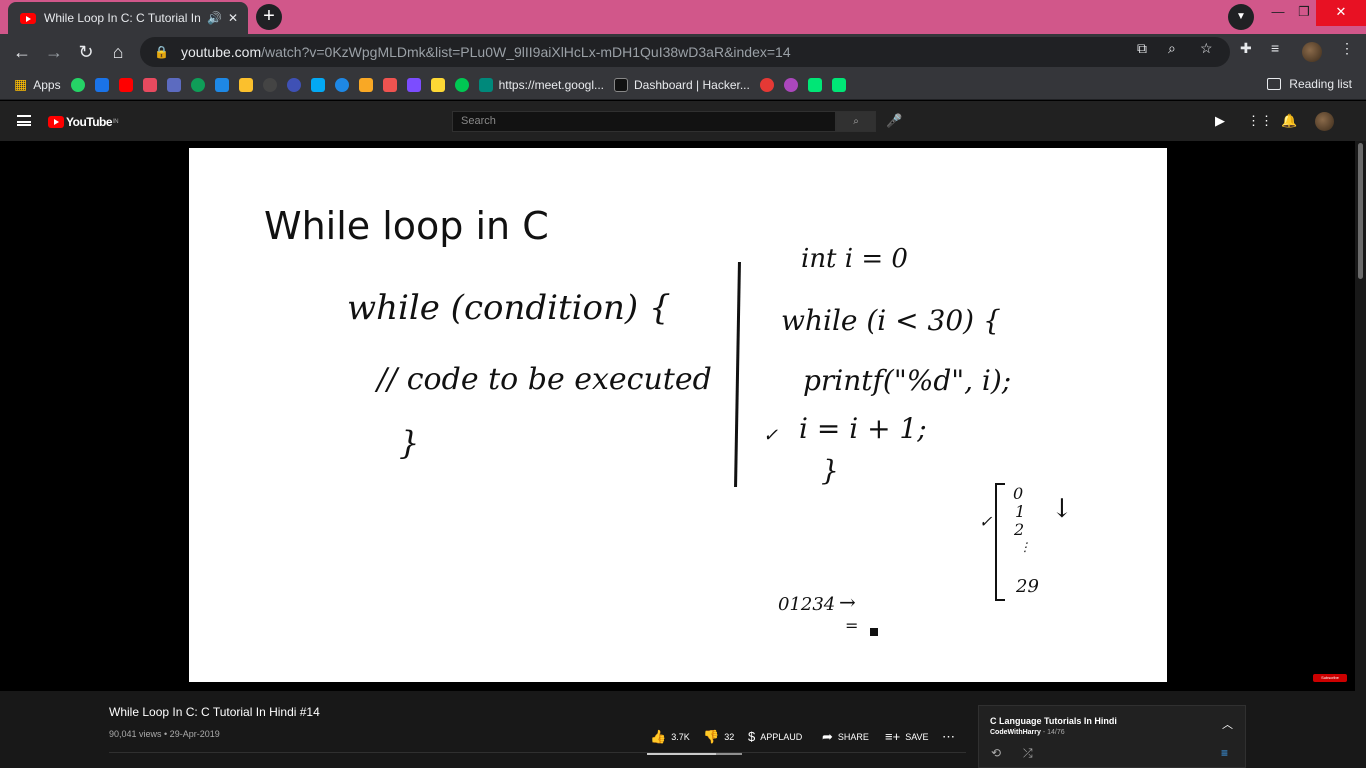 The width and height of the screenshot is (1366, 768). I want to click on playlist-title: C Language Tutorials In Hindi, so click(1053, 721).